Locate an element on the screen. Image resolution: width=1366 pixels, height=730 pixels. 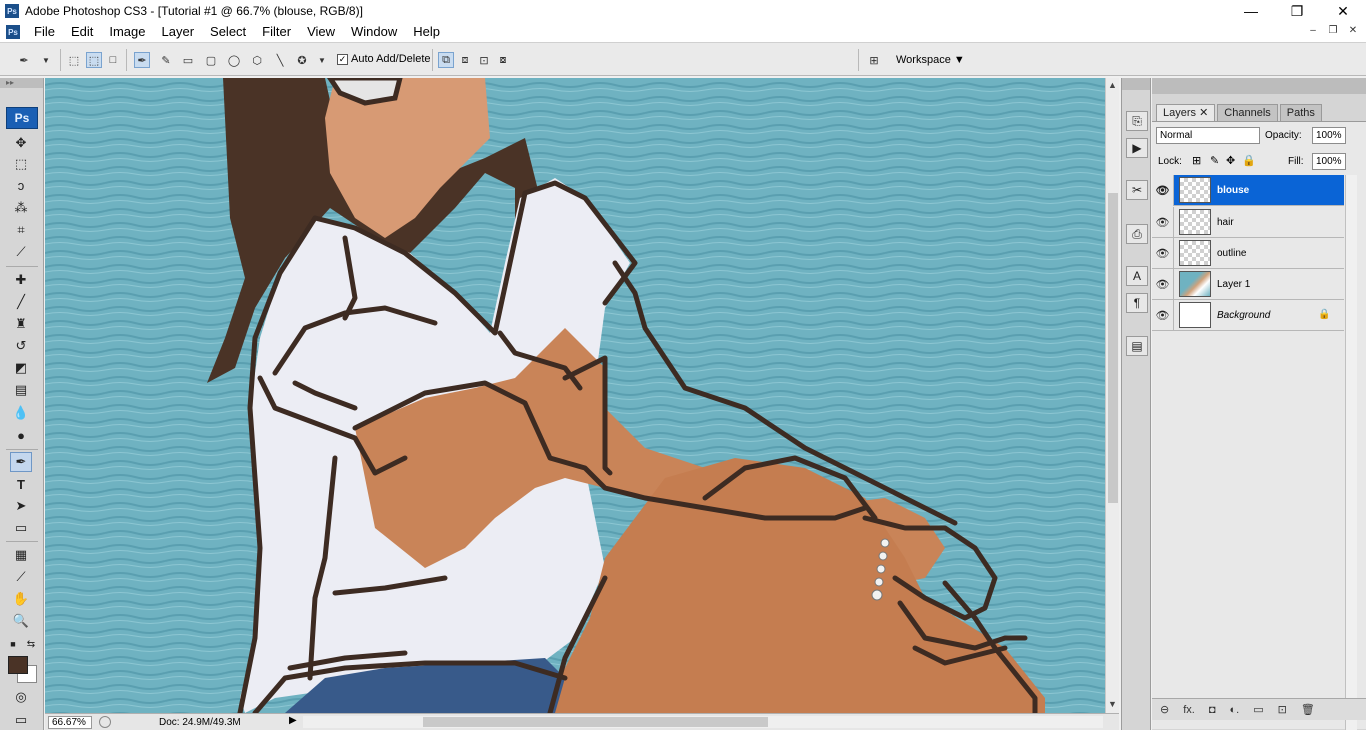
tab-layers: Layers ✕ is located at coordinates (1186, 112).